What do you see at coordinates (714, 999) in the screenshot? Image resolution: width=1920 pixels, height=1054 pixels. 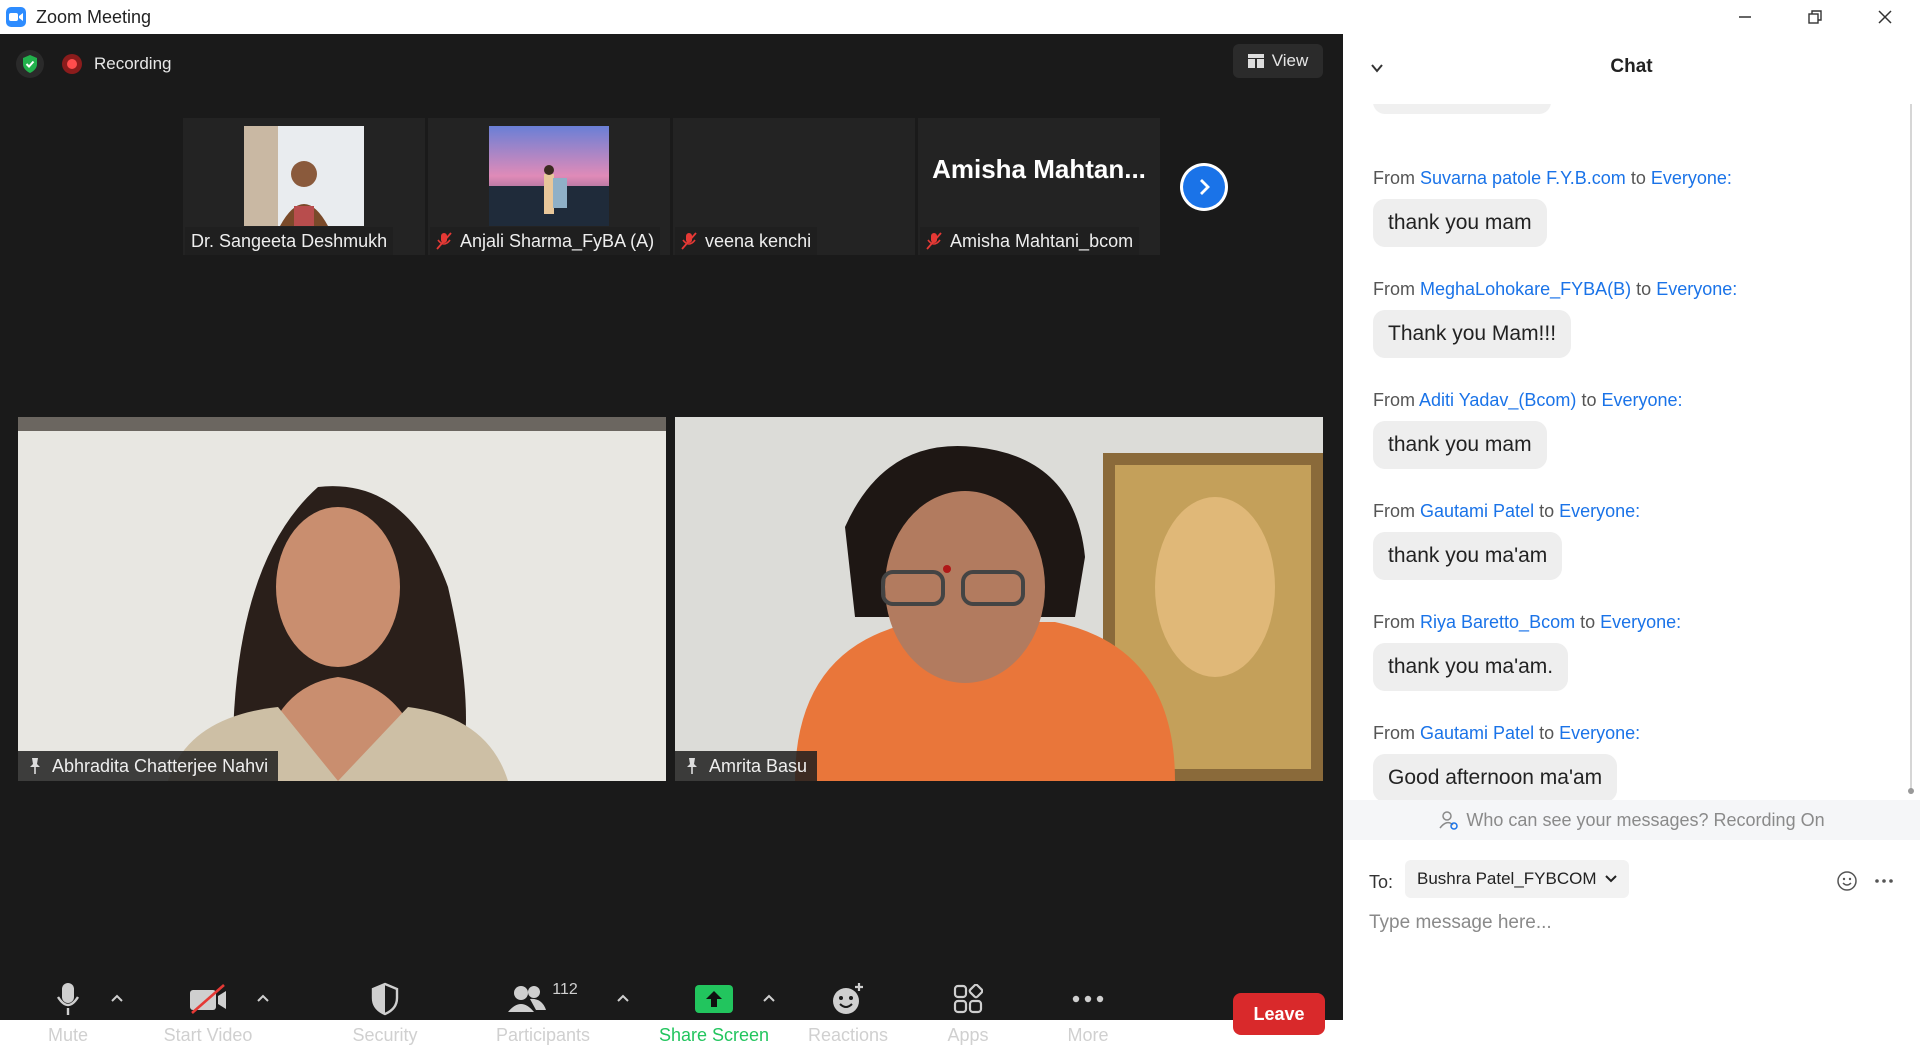 I see `share-screen-icon` at bounding box center [714, 999].